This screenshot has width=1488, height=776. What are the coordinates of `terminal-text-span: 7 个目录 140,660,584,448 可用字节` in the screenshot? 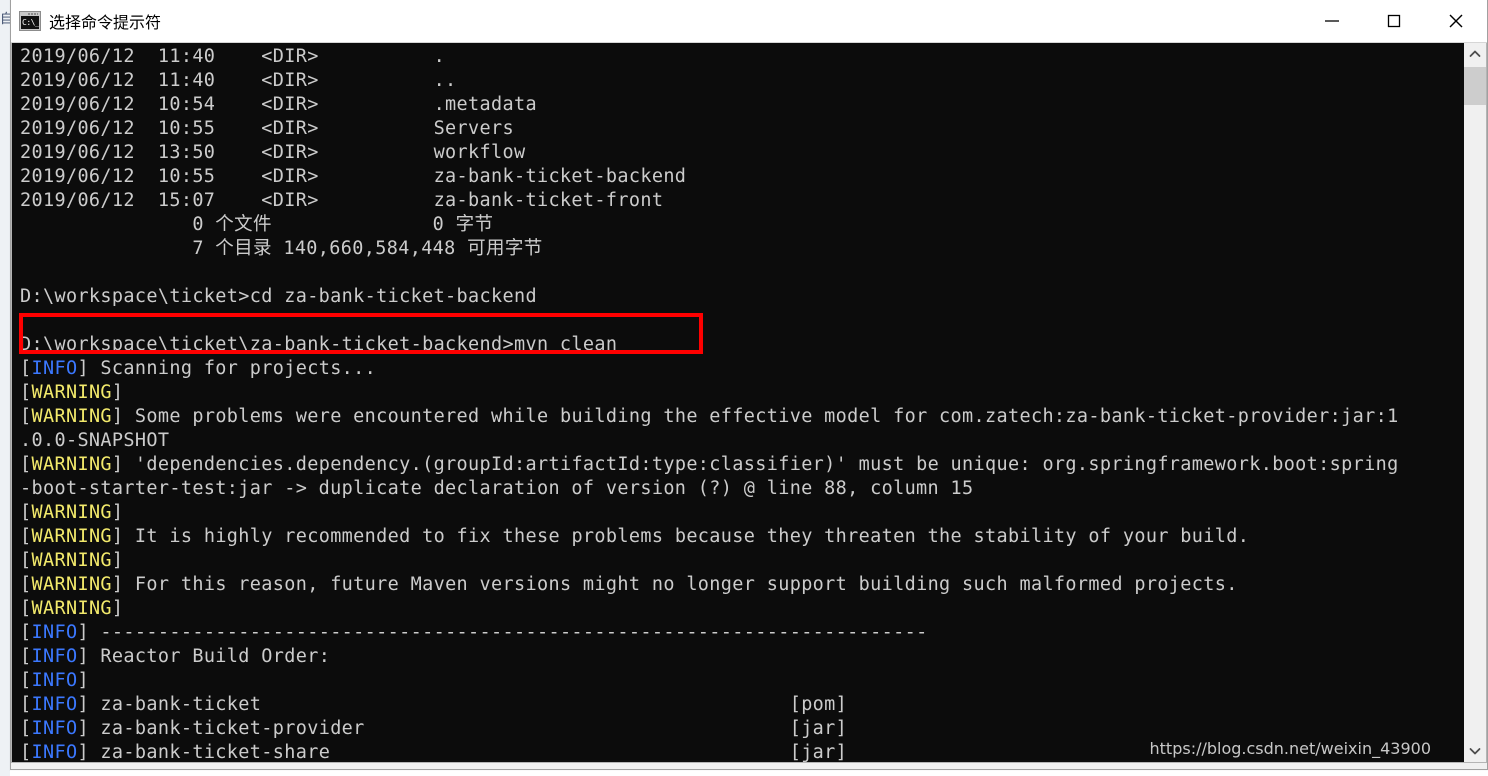 It's located at (281, 248).